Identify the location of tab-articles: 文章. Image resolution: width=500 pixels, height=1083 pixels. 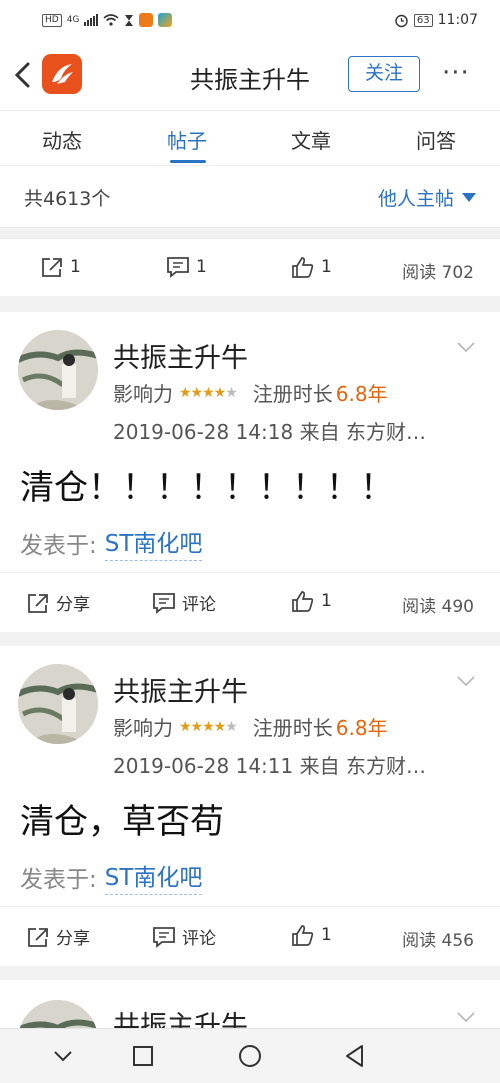
(311, 139).